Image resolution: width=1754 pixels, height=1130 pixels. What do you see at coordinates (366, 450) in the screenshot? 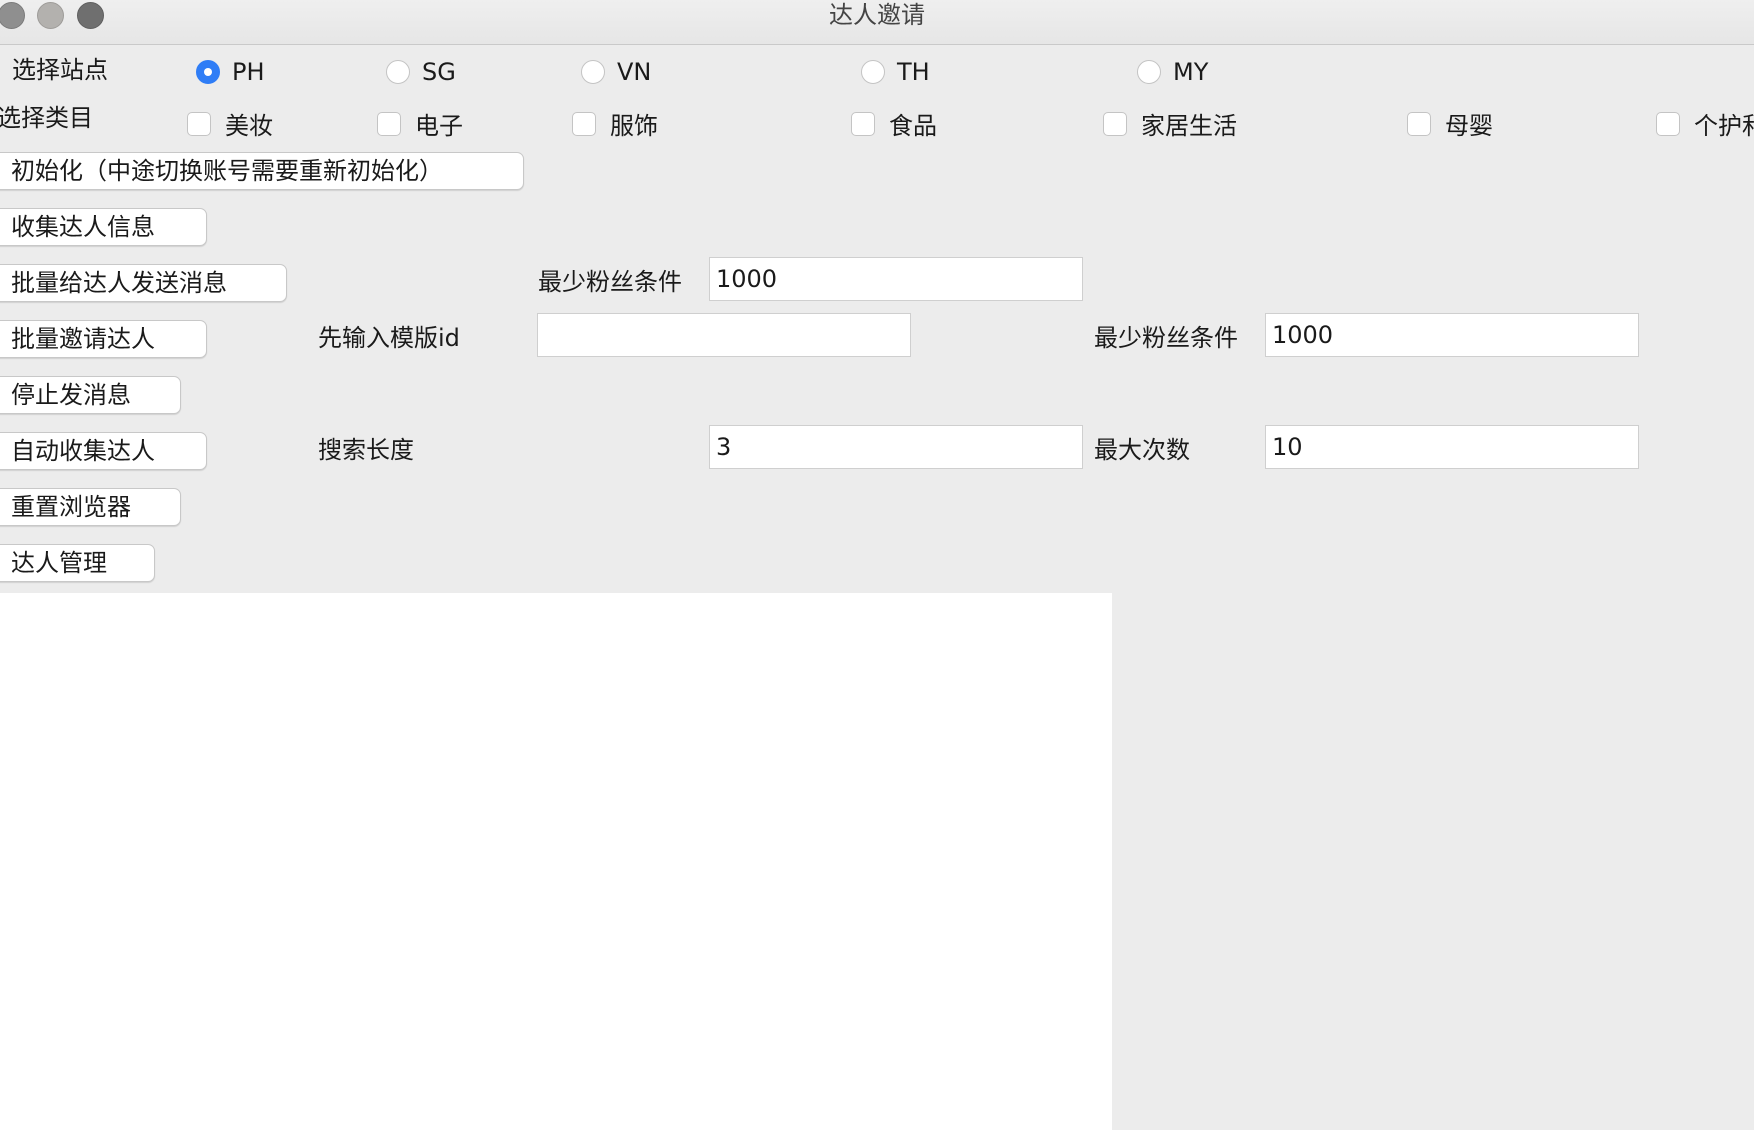
I see `search-length-label: 搜索长度` at bounding box center [366, 450].